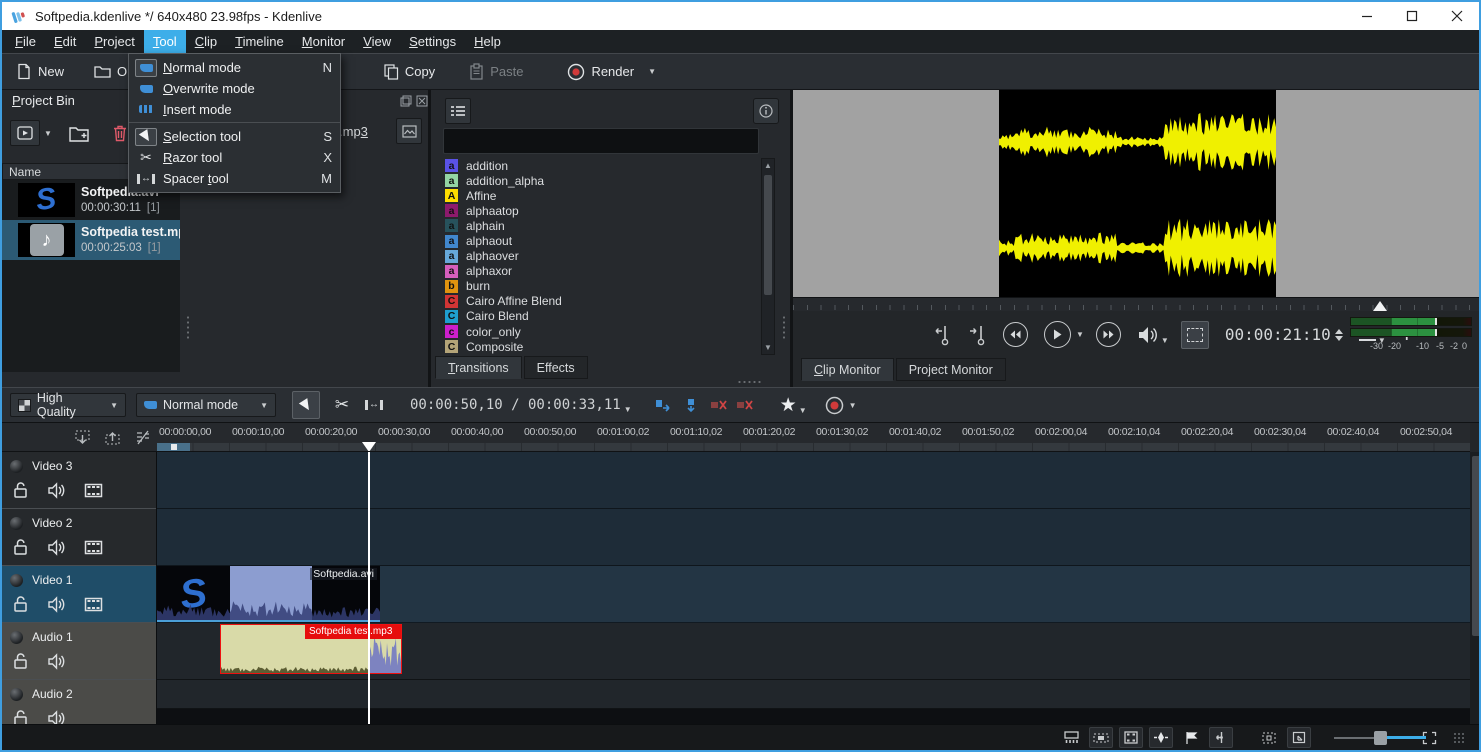 The image size is (1481, 752). Describe the element at coordinates (601, 271) in the screenshot. I see `transition-item: a alphaxor` at that location.